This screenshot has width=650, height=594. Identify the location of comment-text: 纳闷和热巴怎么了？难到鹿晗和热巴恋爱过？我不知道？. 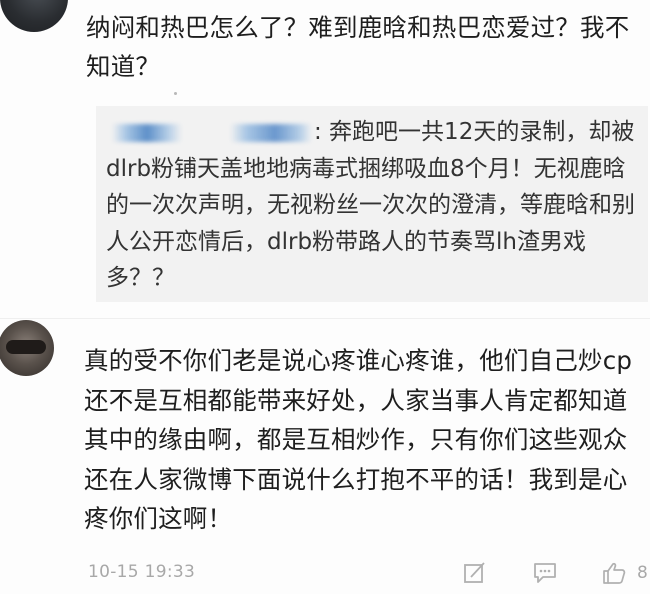
(358, 47).